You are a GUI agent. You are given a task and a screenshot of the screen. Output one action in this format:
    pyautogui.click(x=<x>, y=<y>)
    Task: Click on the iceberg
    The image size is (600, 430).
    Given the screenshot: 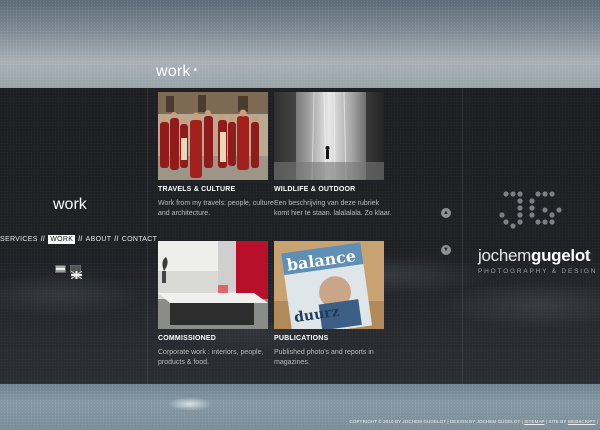 What is the action you would take?
    pyautogui.click(x=190, y=401)
    